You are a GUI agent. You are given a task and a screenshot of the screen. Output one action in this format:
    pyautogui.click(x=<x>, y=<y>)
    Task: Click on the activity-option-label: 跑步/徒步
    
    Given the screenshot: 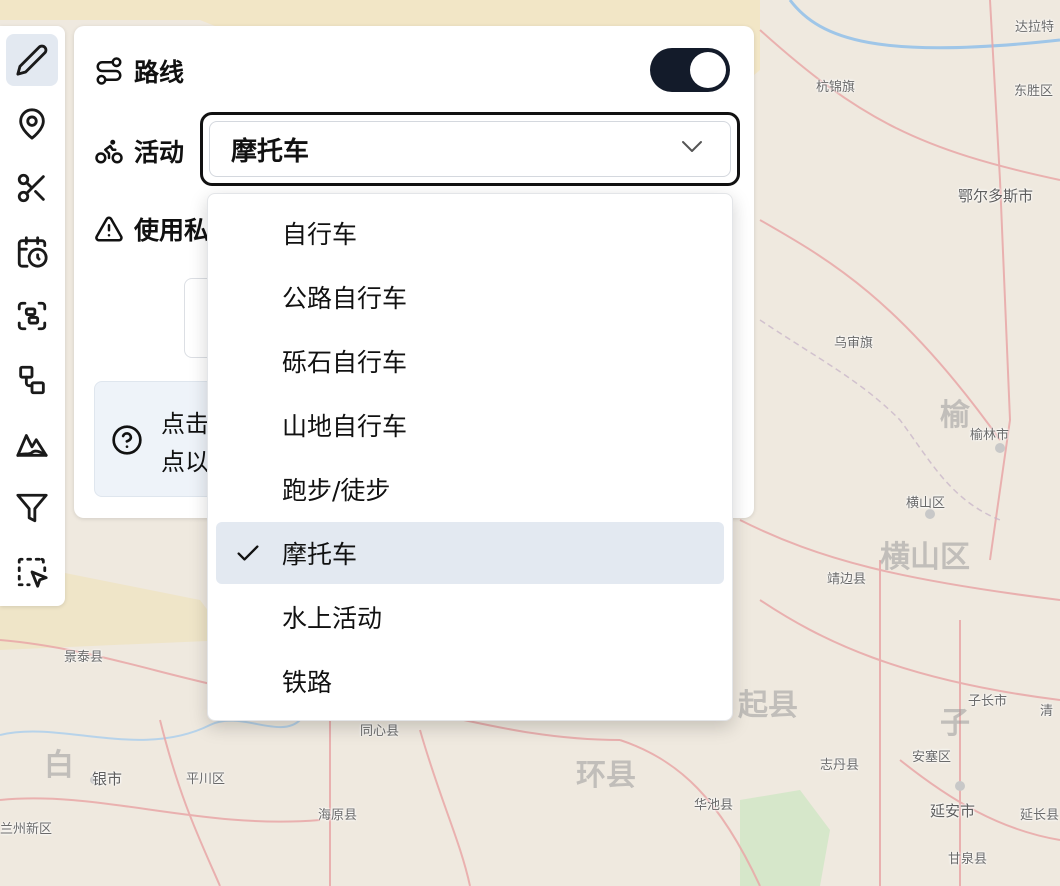 What is the action you would take?
    pyautogui.click(x=336, y=490)
    